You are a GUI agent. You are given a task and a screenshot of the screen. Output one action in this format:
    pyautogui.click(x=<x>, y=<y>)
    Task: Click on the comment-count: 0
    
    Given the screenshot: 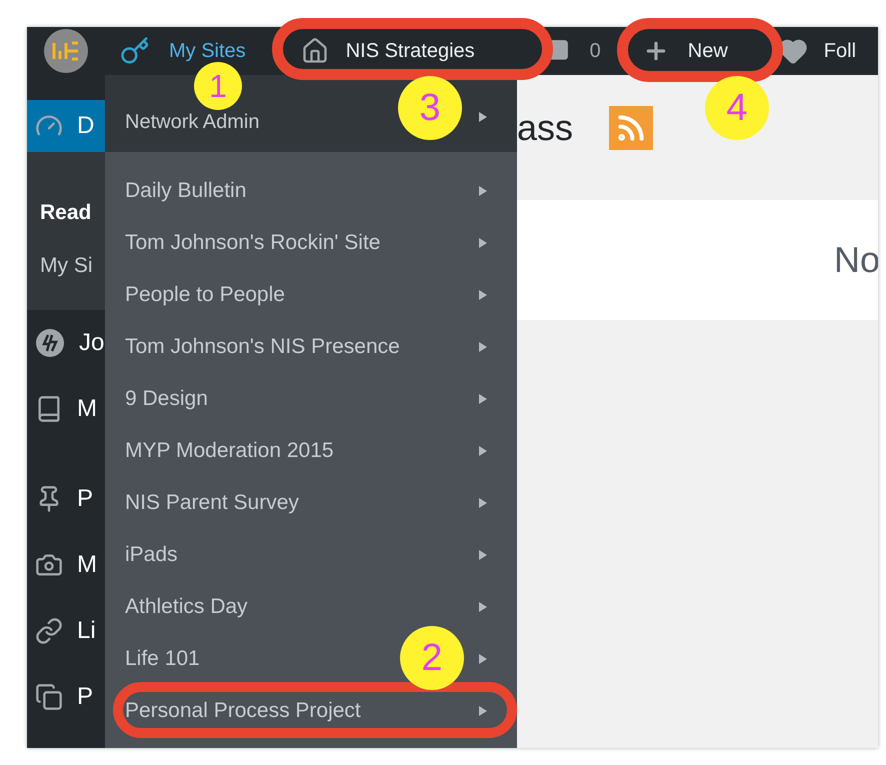 What is the action you would take?
    pyautogui.click(x=595, y=51)
    